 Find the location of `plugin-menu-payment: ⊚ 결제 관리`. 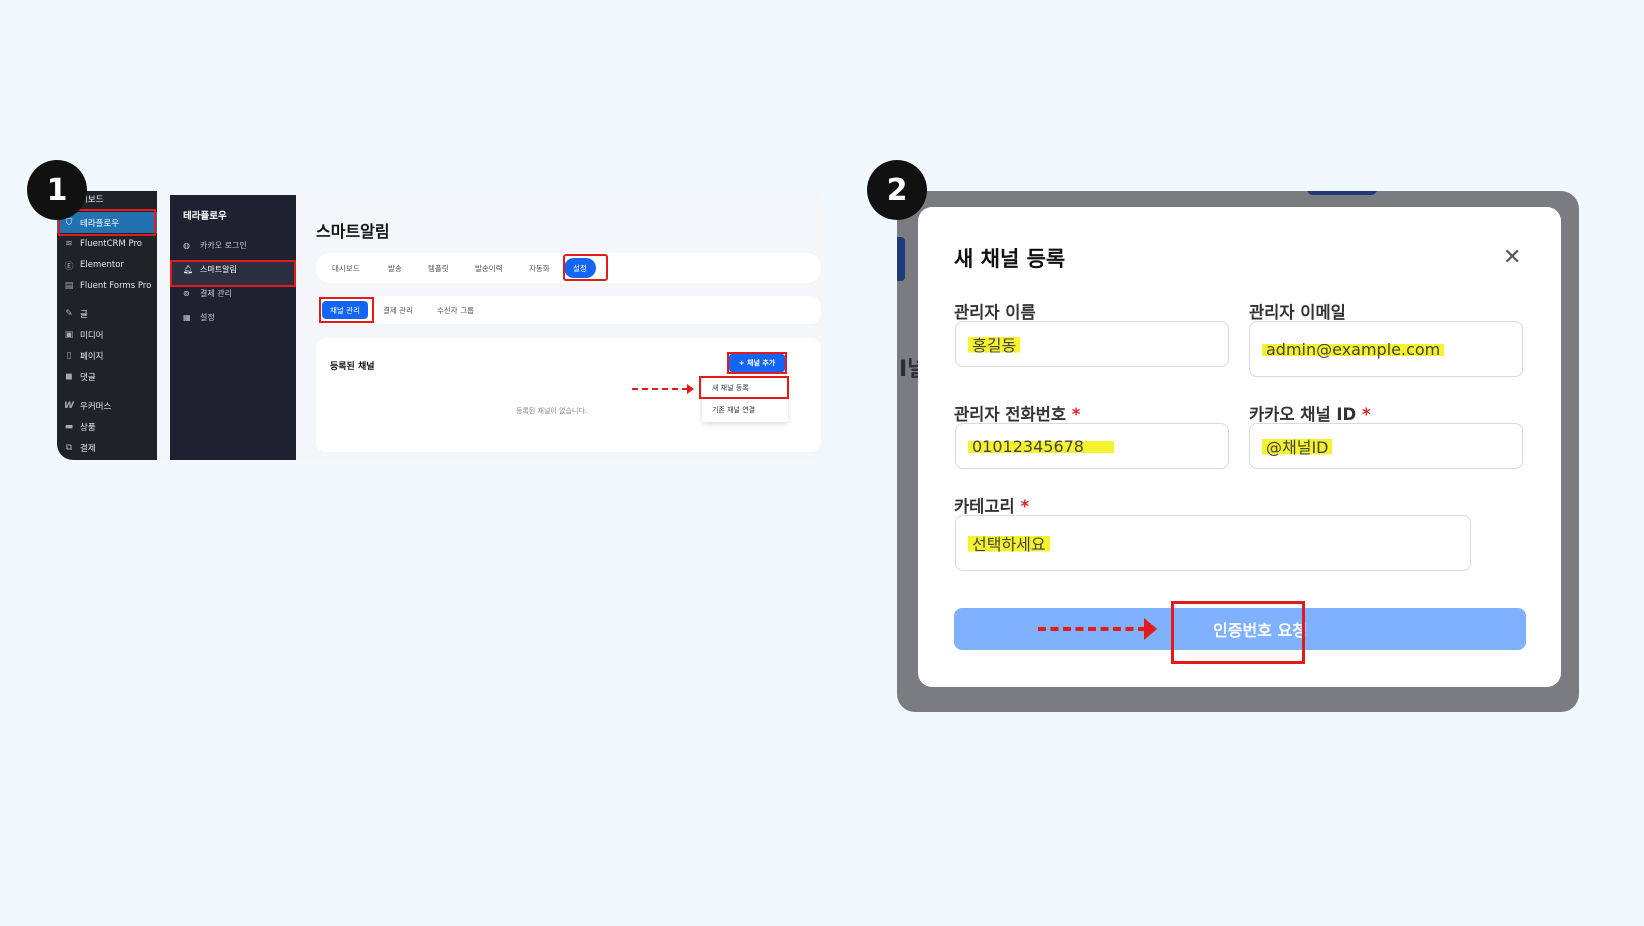

plugin-menu-payment: ⊚ 결제 관리 is located at coordinates (207, 293).